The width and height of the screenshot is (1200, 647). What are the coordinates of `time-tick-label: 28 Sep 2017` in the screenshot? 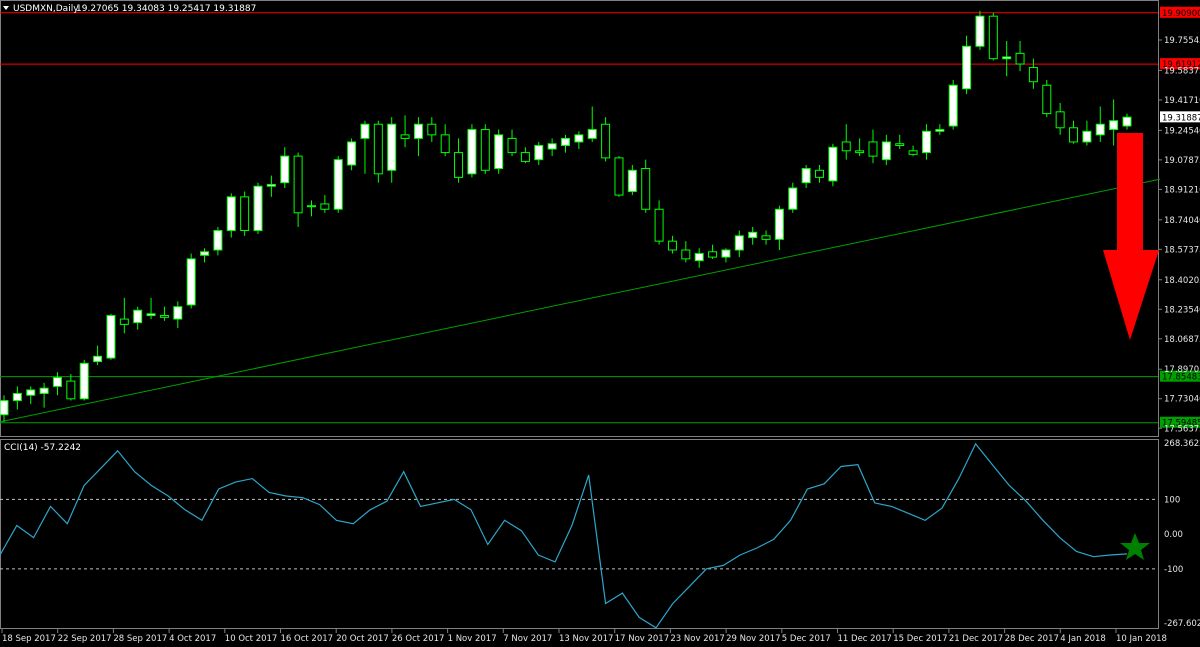 It's located at (140, 639).